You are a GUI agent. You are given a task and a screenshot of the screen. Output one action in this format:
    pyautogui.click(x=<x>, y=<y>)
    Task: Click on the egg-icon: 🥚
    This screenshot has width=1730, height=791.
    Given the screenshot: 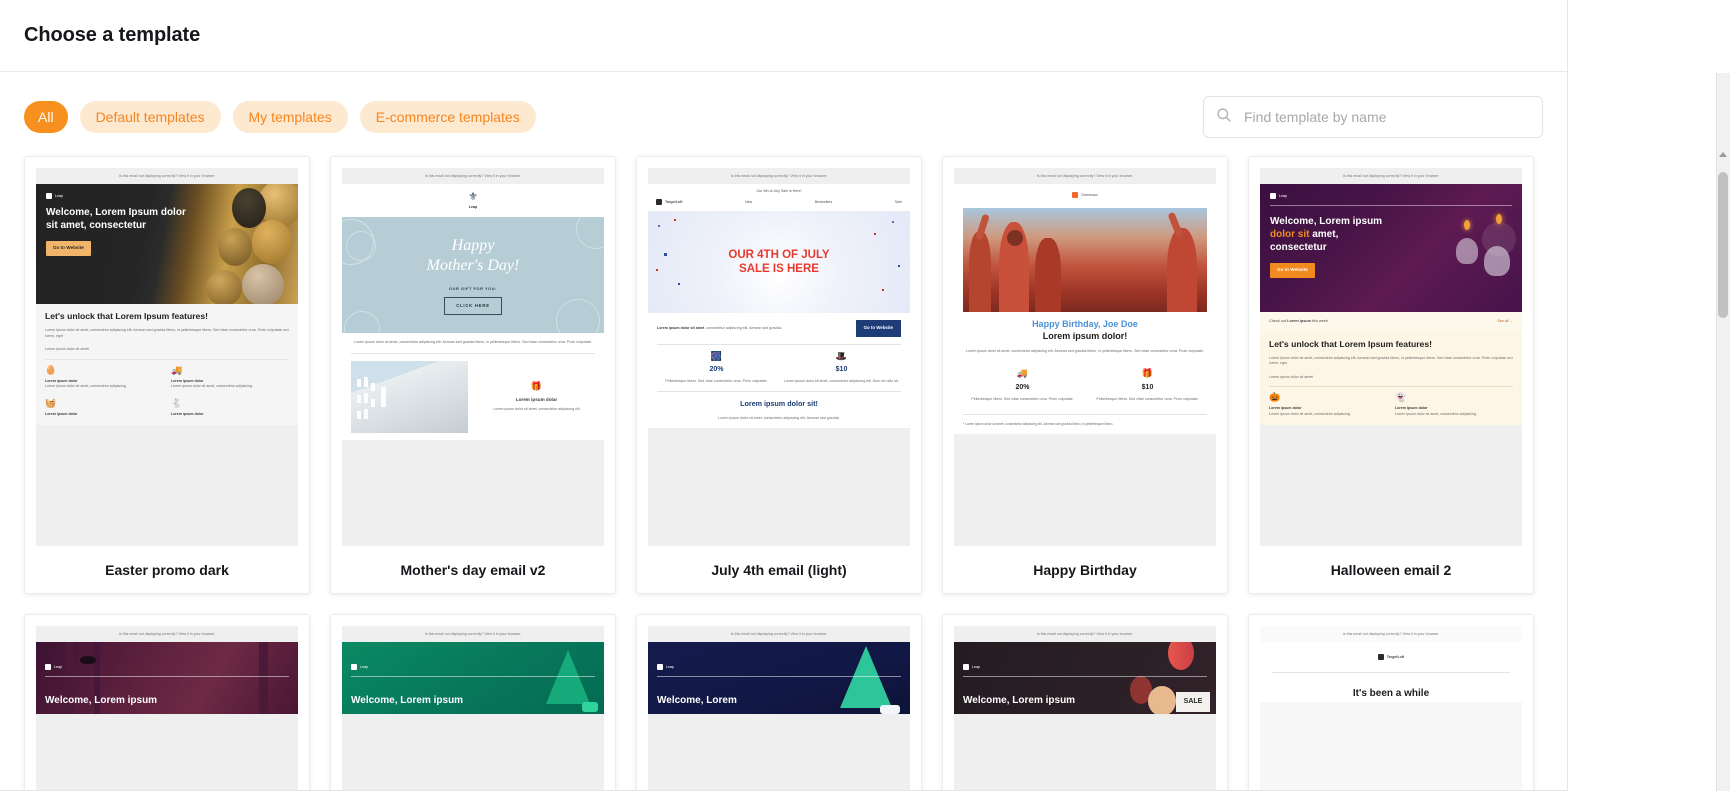 What is the action you would take?
    pyautogui.click(x=51, y=369)
    